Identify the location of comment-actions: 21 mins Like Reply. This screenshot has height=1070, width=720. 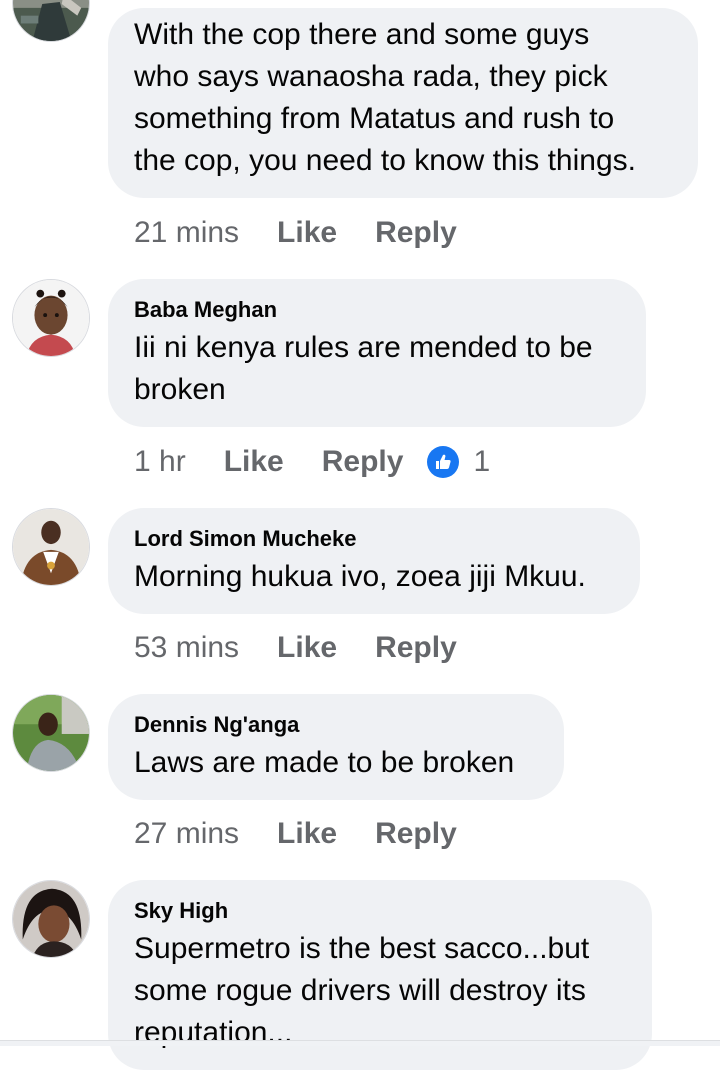
(307, 233).